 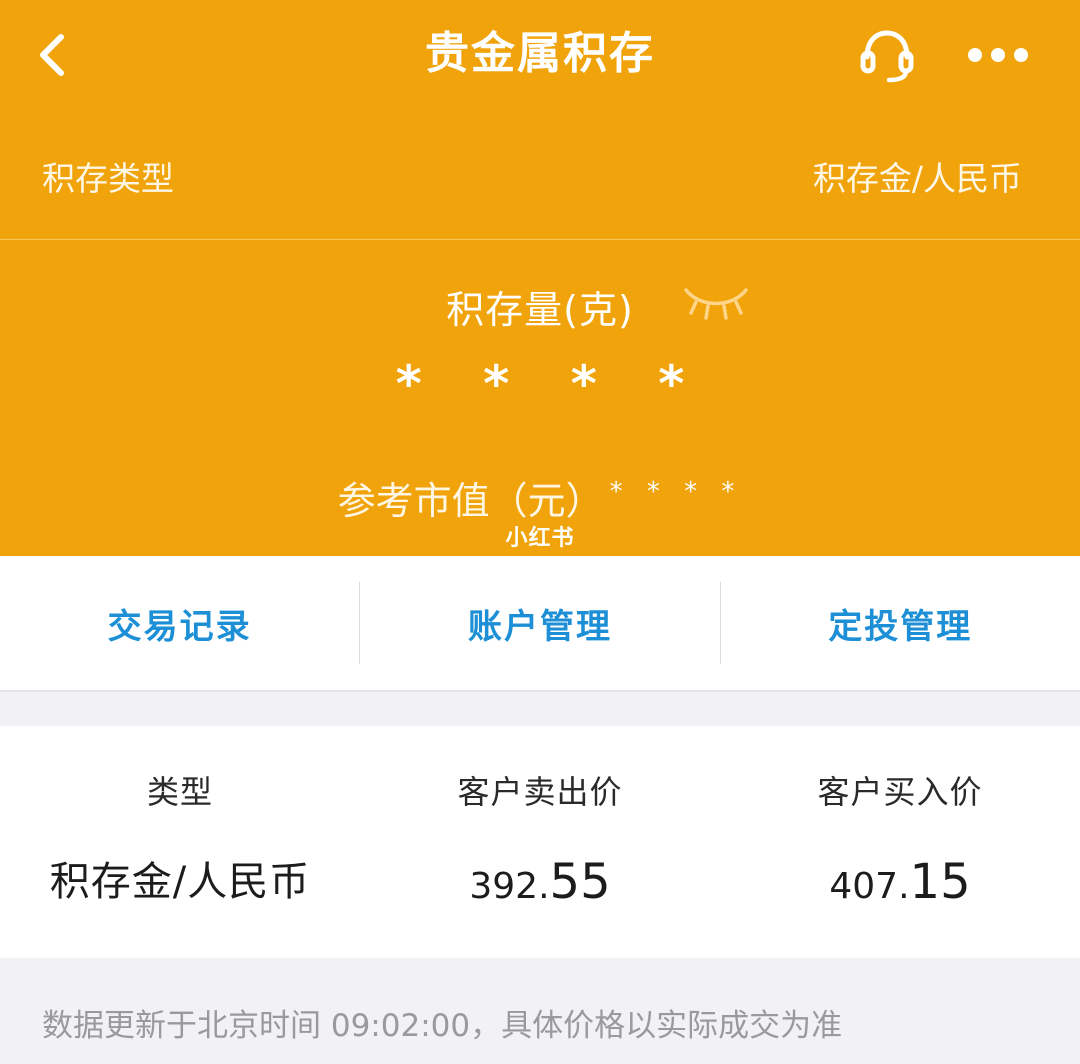 What do you see at coordinates (551, 384) in the screenshot?
I see `holdings-value-masked: * * * *` at bounding box center [551, 384].